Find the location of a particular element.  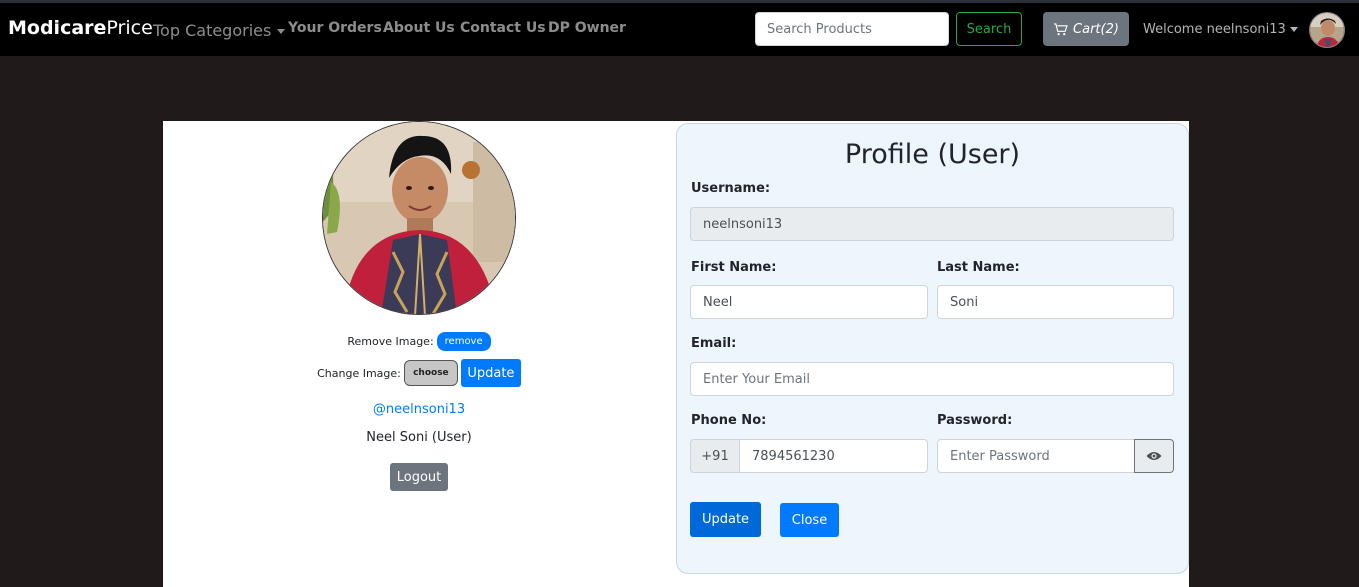

toggle-password-button is located at coordinates (1154, 456).